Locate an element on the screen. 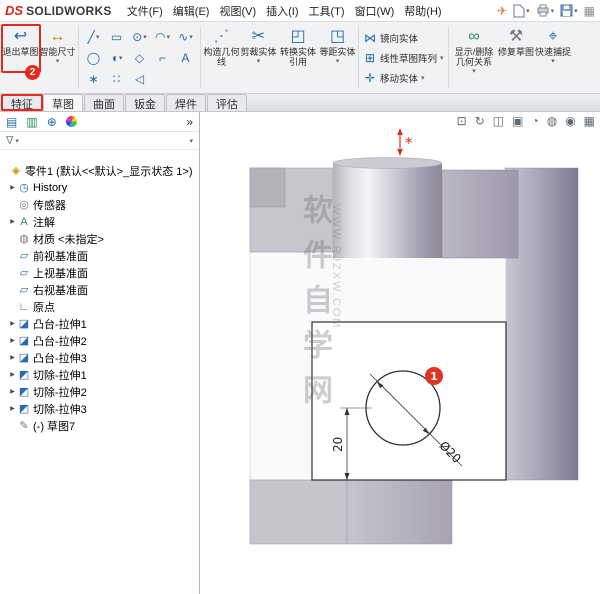 This screenshot has height=594, width=600. configurationmanager-tab-icon: ⊕ is located at coordinates (52, 122).